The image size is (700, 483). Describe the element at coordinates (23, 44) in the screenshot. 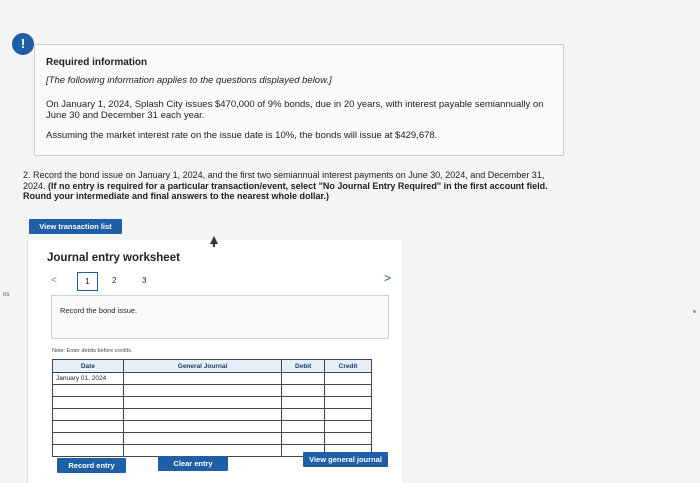

I see `alert-icon: !` at that location.